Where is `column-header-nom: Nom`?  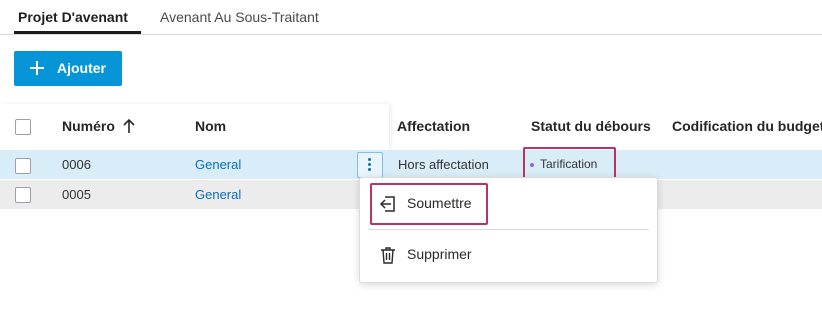
column-header-nom: Nom is located at coordinates (210, 126).